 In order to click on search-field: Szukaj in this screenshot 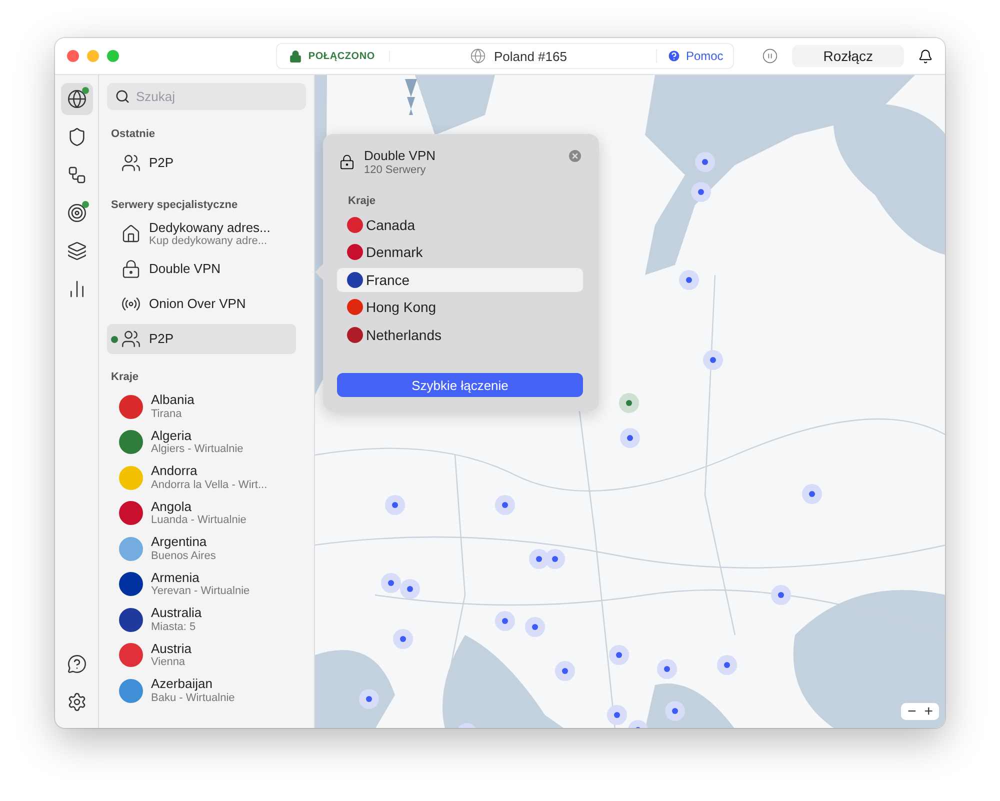, I will do `click(206, 96)`.